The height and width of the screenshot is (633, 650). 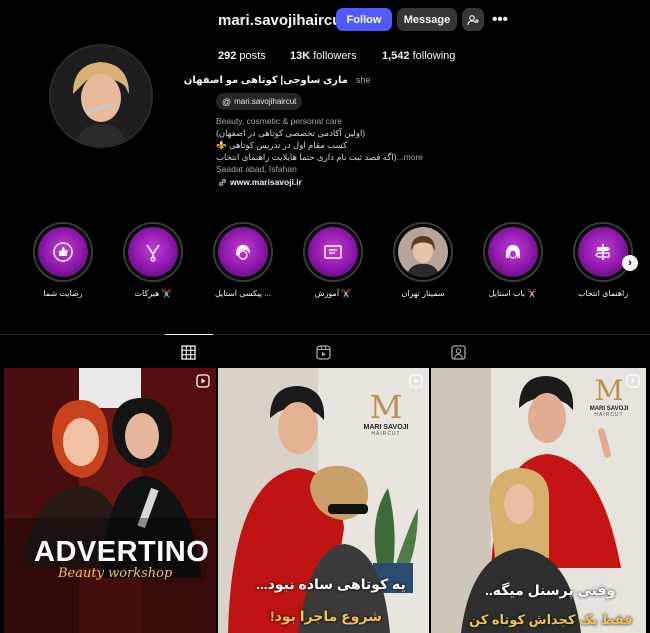 I want to click on tab-tagged, so click(x=459, y=353).